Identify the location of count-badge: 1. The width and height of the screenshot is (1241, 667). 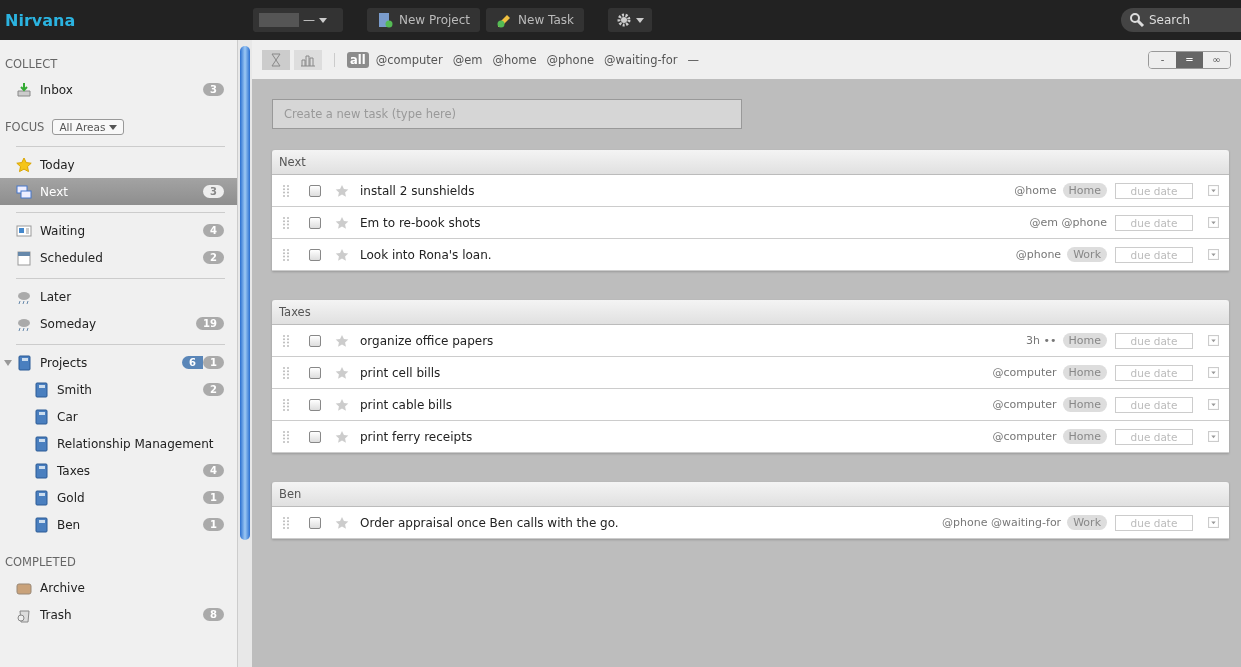
(213, 497).